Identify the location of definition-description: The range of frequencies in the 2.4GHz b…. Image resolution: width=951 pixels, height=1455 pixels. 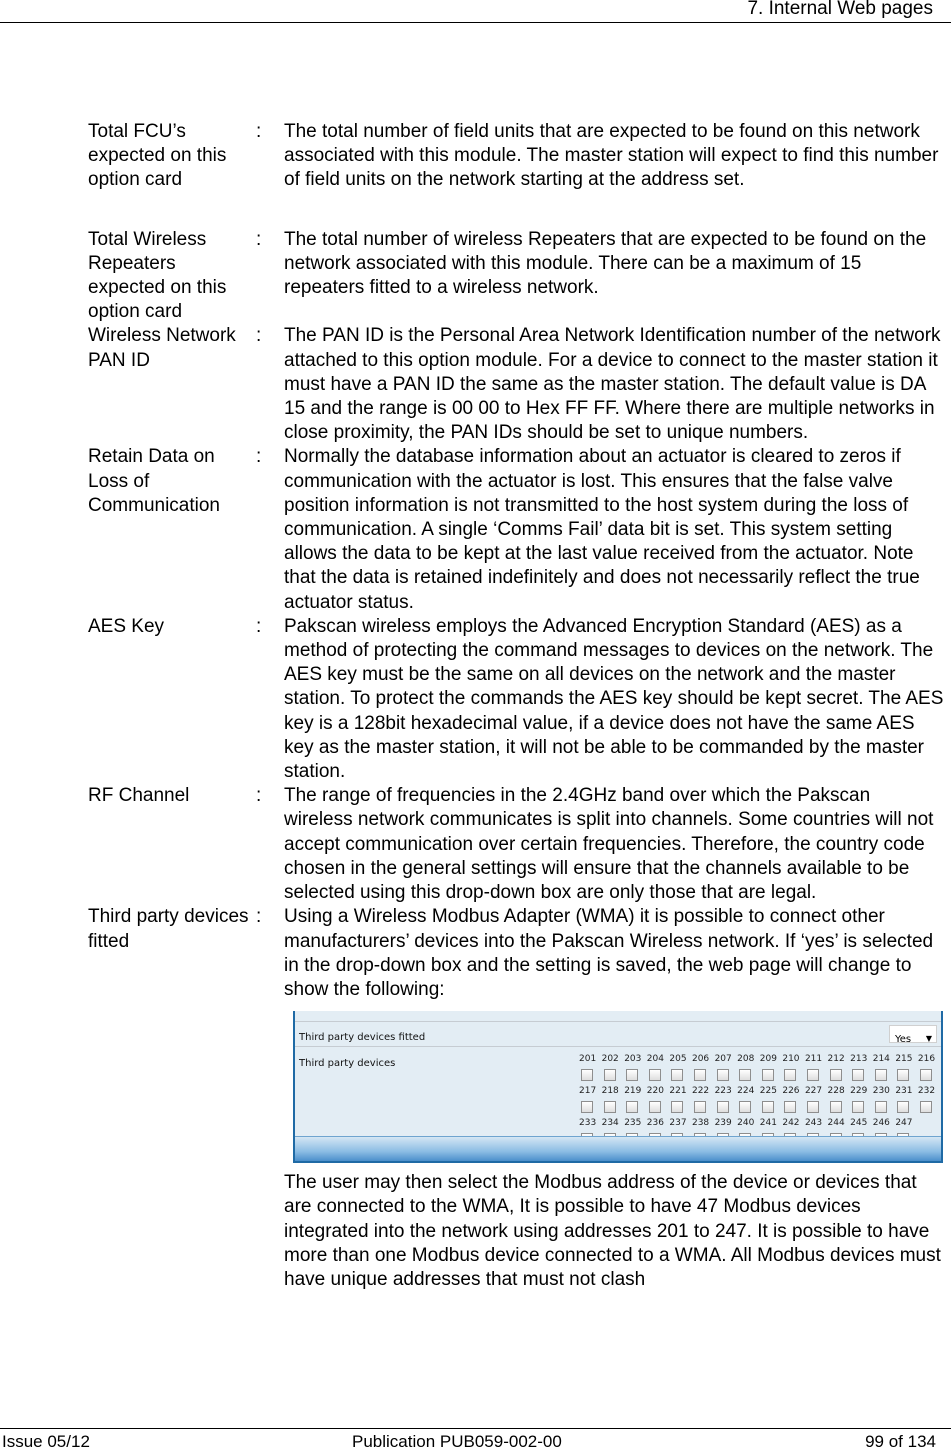
(609, 844).